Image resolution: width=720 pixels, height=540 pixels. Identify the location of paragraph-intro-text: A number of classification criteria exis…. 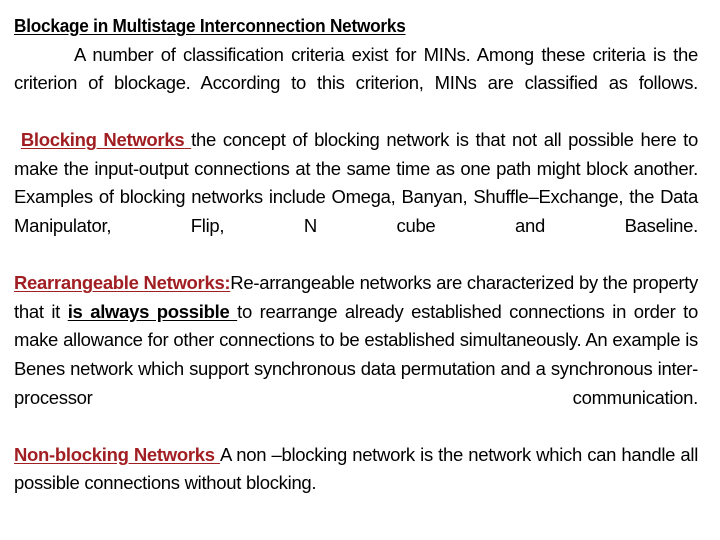
(356, 68).